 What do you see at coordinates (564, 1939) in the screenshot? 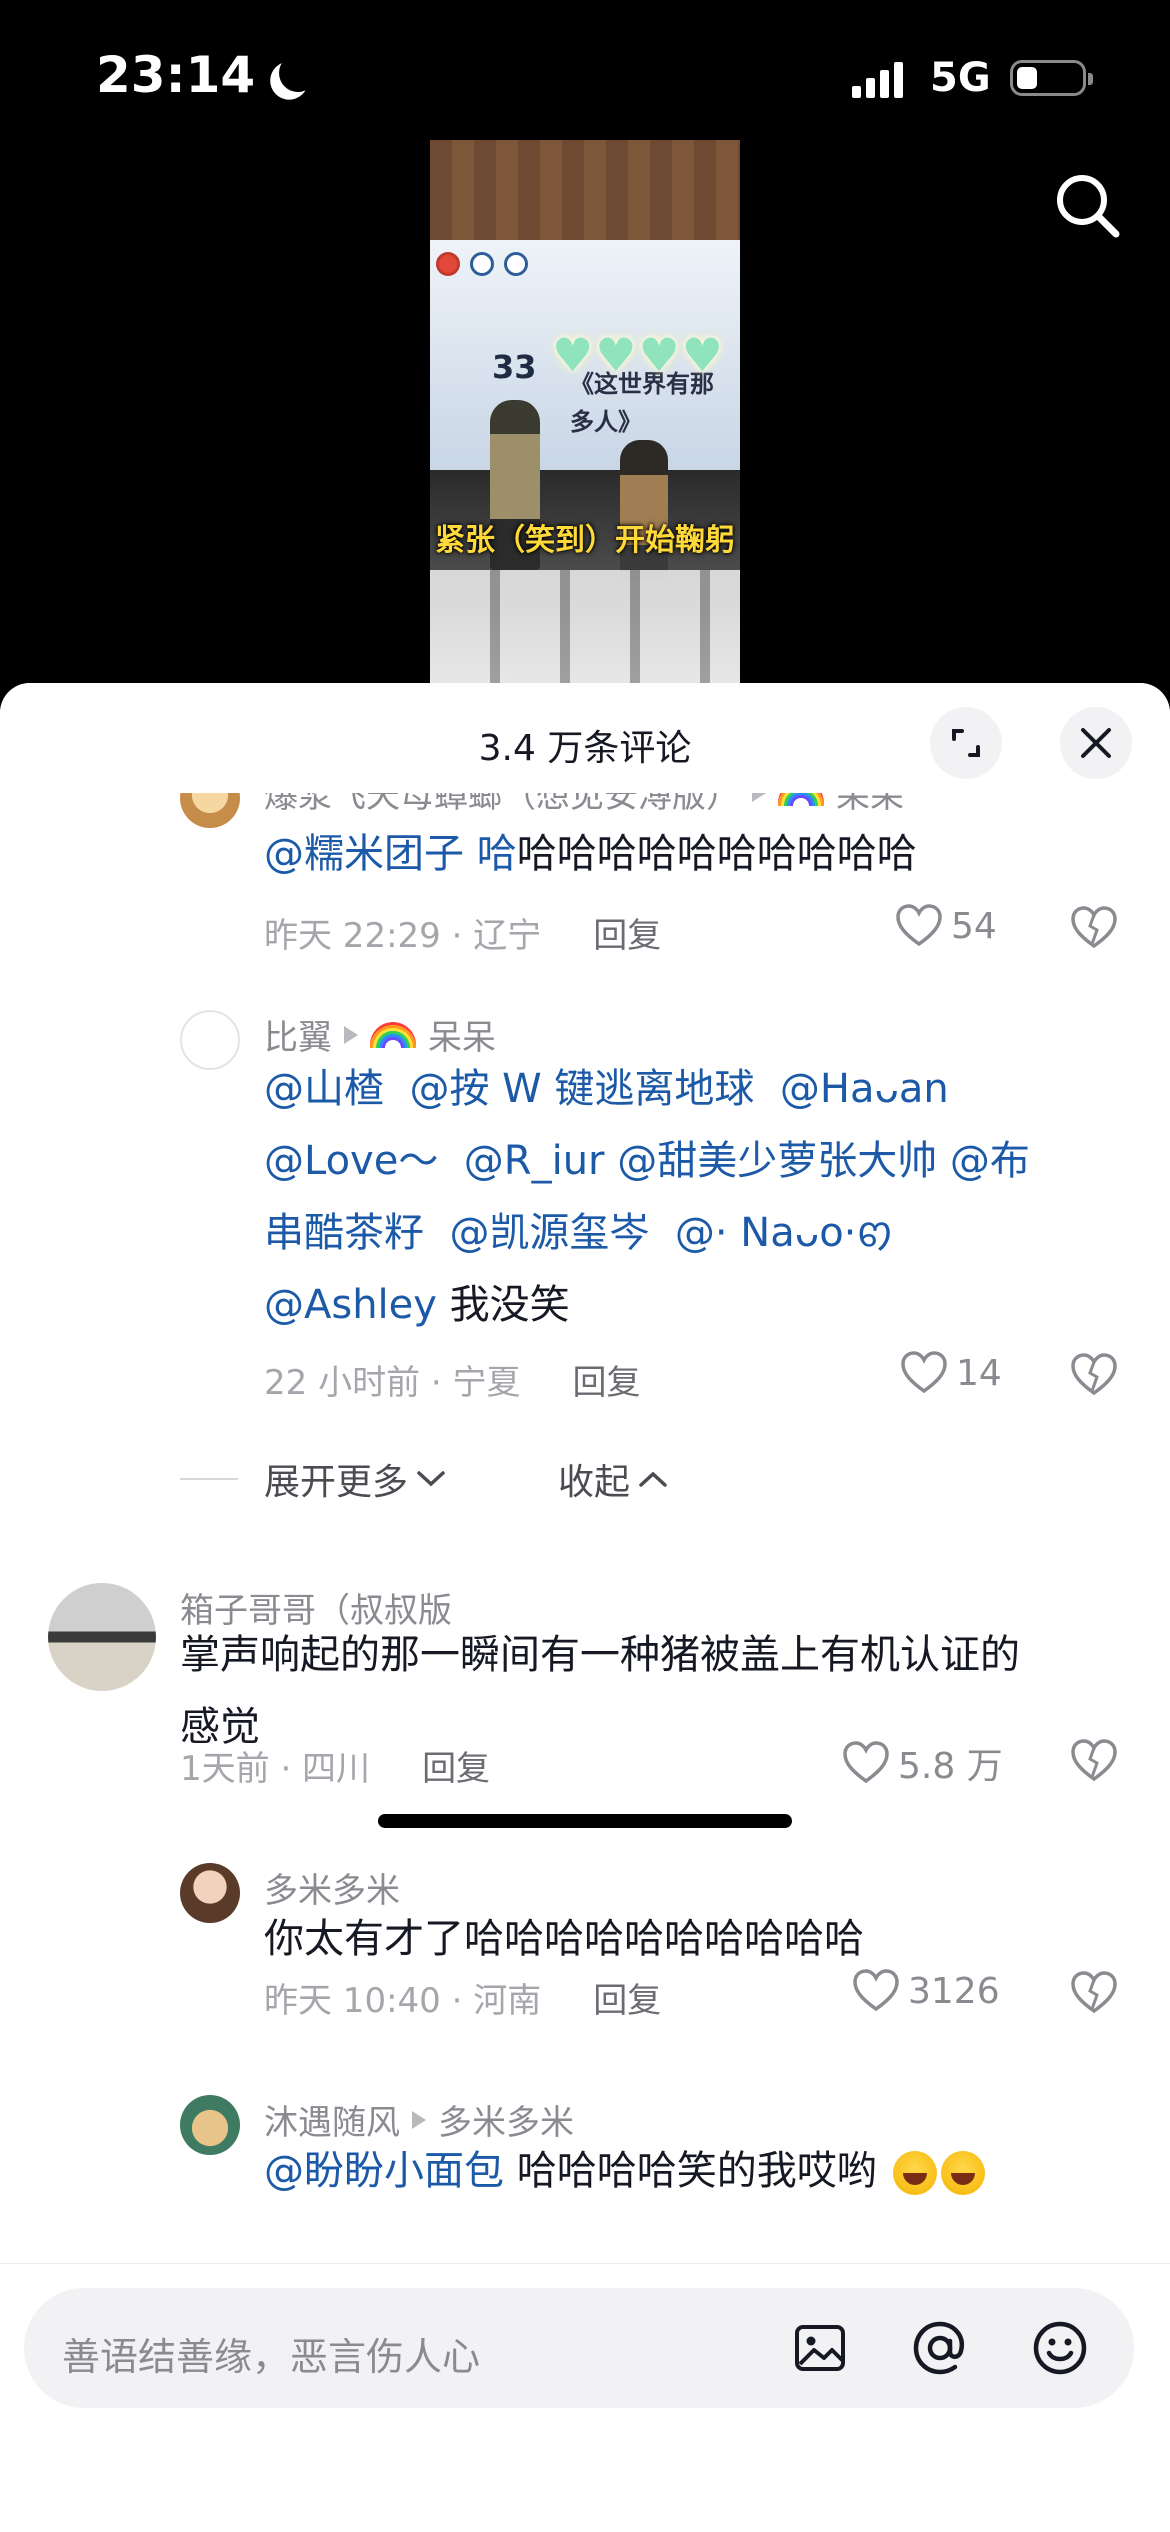
I see `comment-text: 你太有才了哈哈哈哈哈哈哈哈哈哈` at bounding box center [564, 1939].